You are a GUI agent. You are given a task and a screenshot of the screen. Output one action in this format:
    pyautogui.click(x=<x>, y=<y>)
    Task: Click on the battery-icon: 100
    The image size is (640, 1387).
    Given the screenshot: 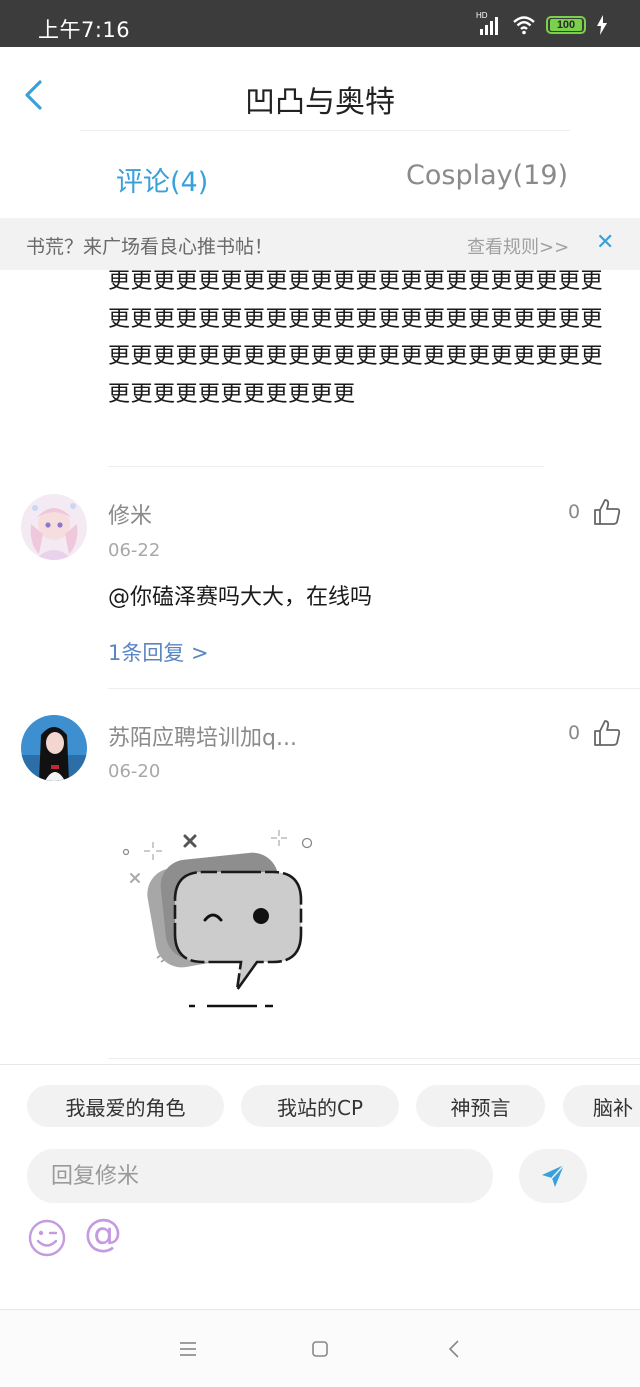 What is the action you would take?
    pyautogui.click(x=566, y=25)
    